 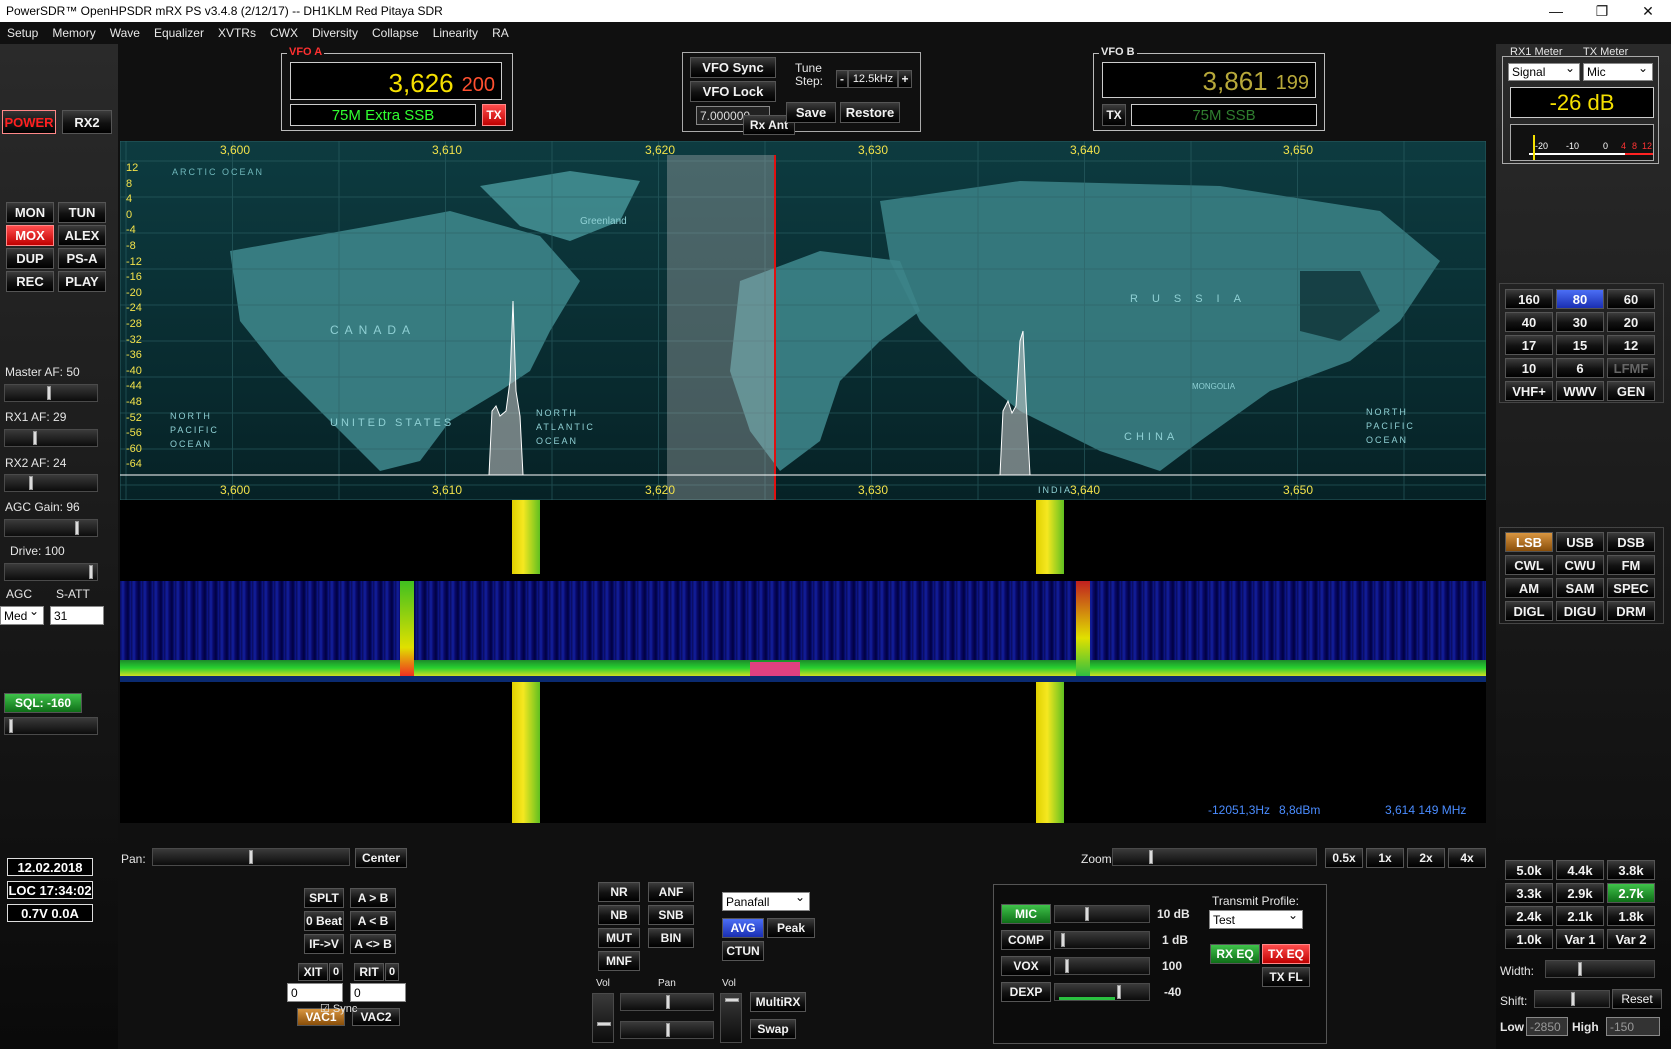 What do you see at coordinates (1631, 391) in the screenshot?
I see `band-gen-button: GEN` at bounding box center [1631, 391].